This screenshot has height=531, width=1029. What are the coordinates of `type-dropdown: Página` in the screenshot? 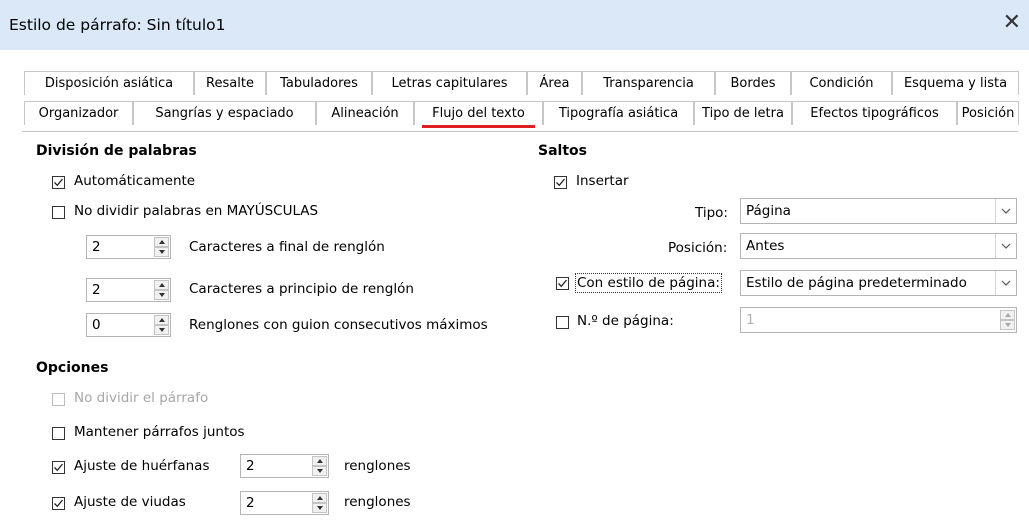 It's located at (878, 211).